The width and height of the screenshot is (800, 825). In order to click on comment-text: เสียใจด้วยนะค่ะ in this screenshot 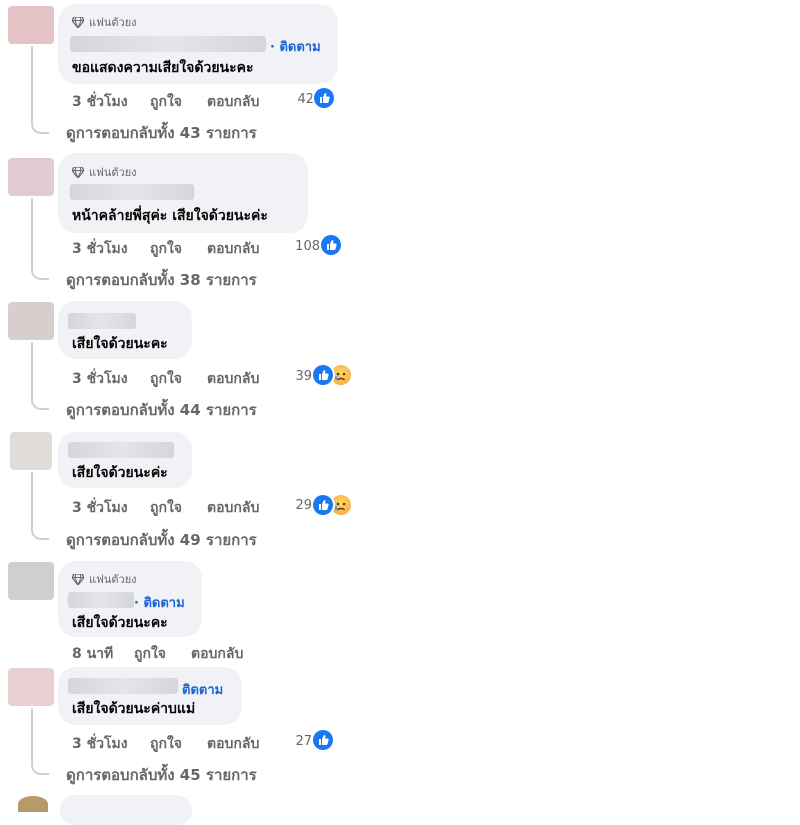, I will do `click(120, 473)`.